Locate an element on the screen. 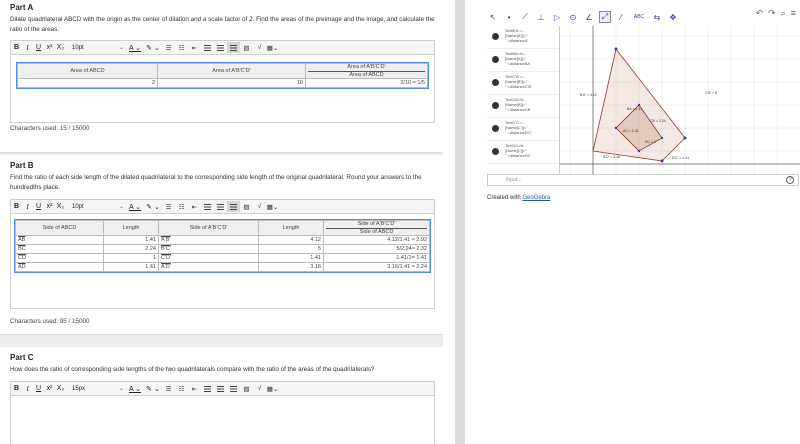  point-tool-icon: • is located at coordinates (509, 17).